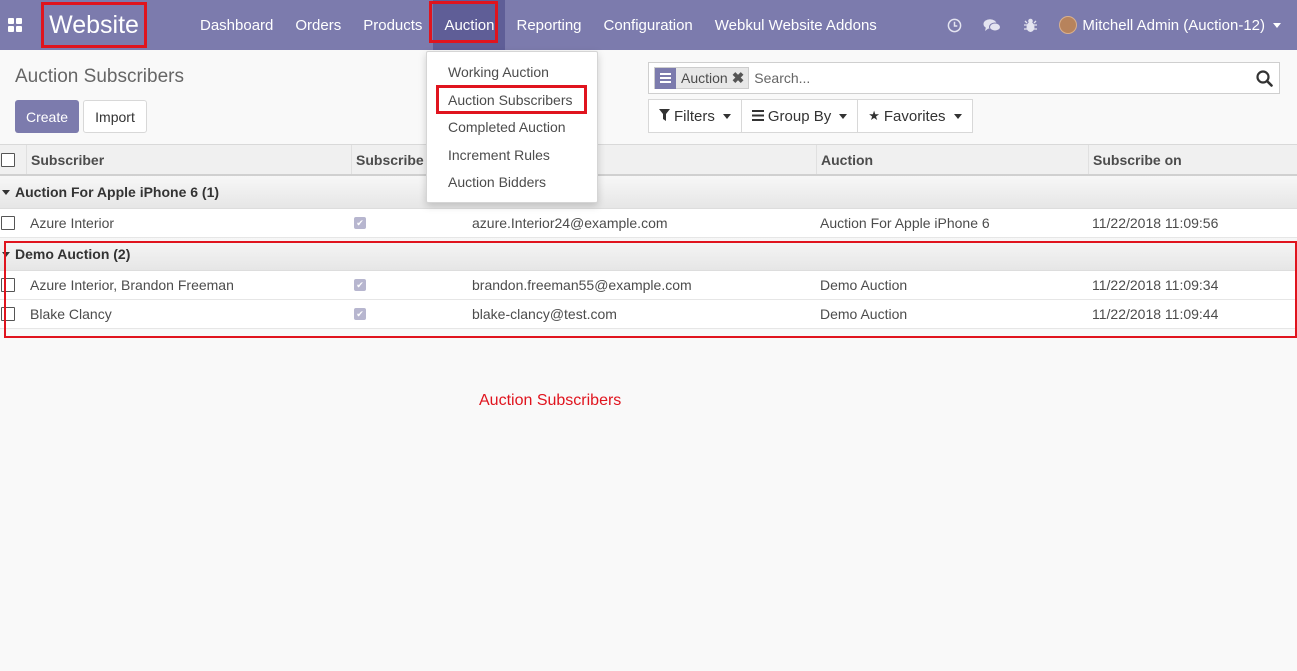 The height and width of the screenshot is (671, 1297). Describe the element at coordinates (1264, 78) in the screenshot. I see `search-icon` at that location.